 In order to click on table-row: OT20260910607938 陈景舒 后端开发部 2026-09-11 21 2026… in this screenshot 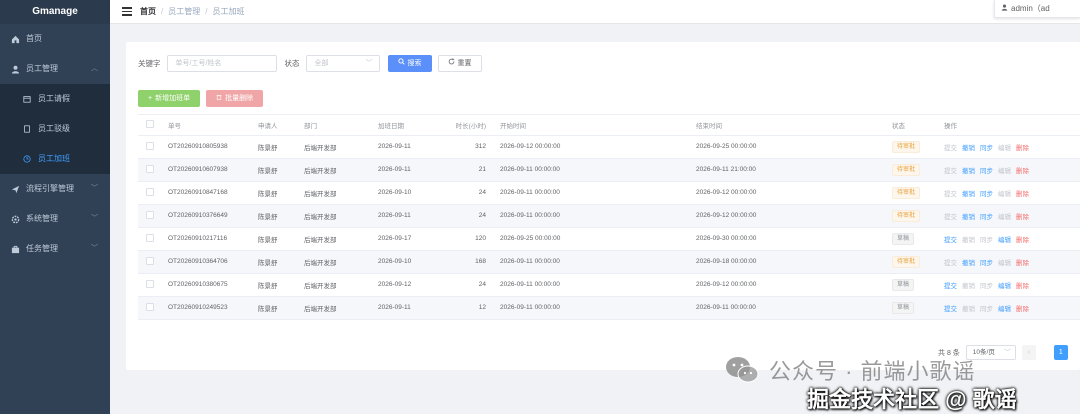, I will do `click(609, 170)`.